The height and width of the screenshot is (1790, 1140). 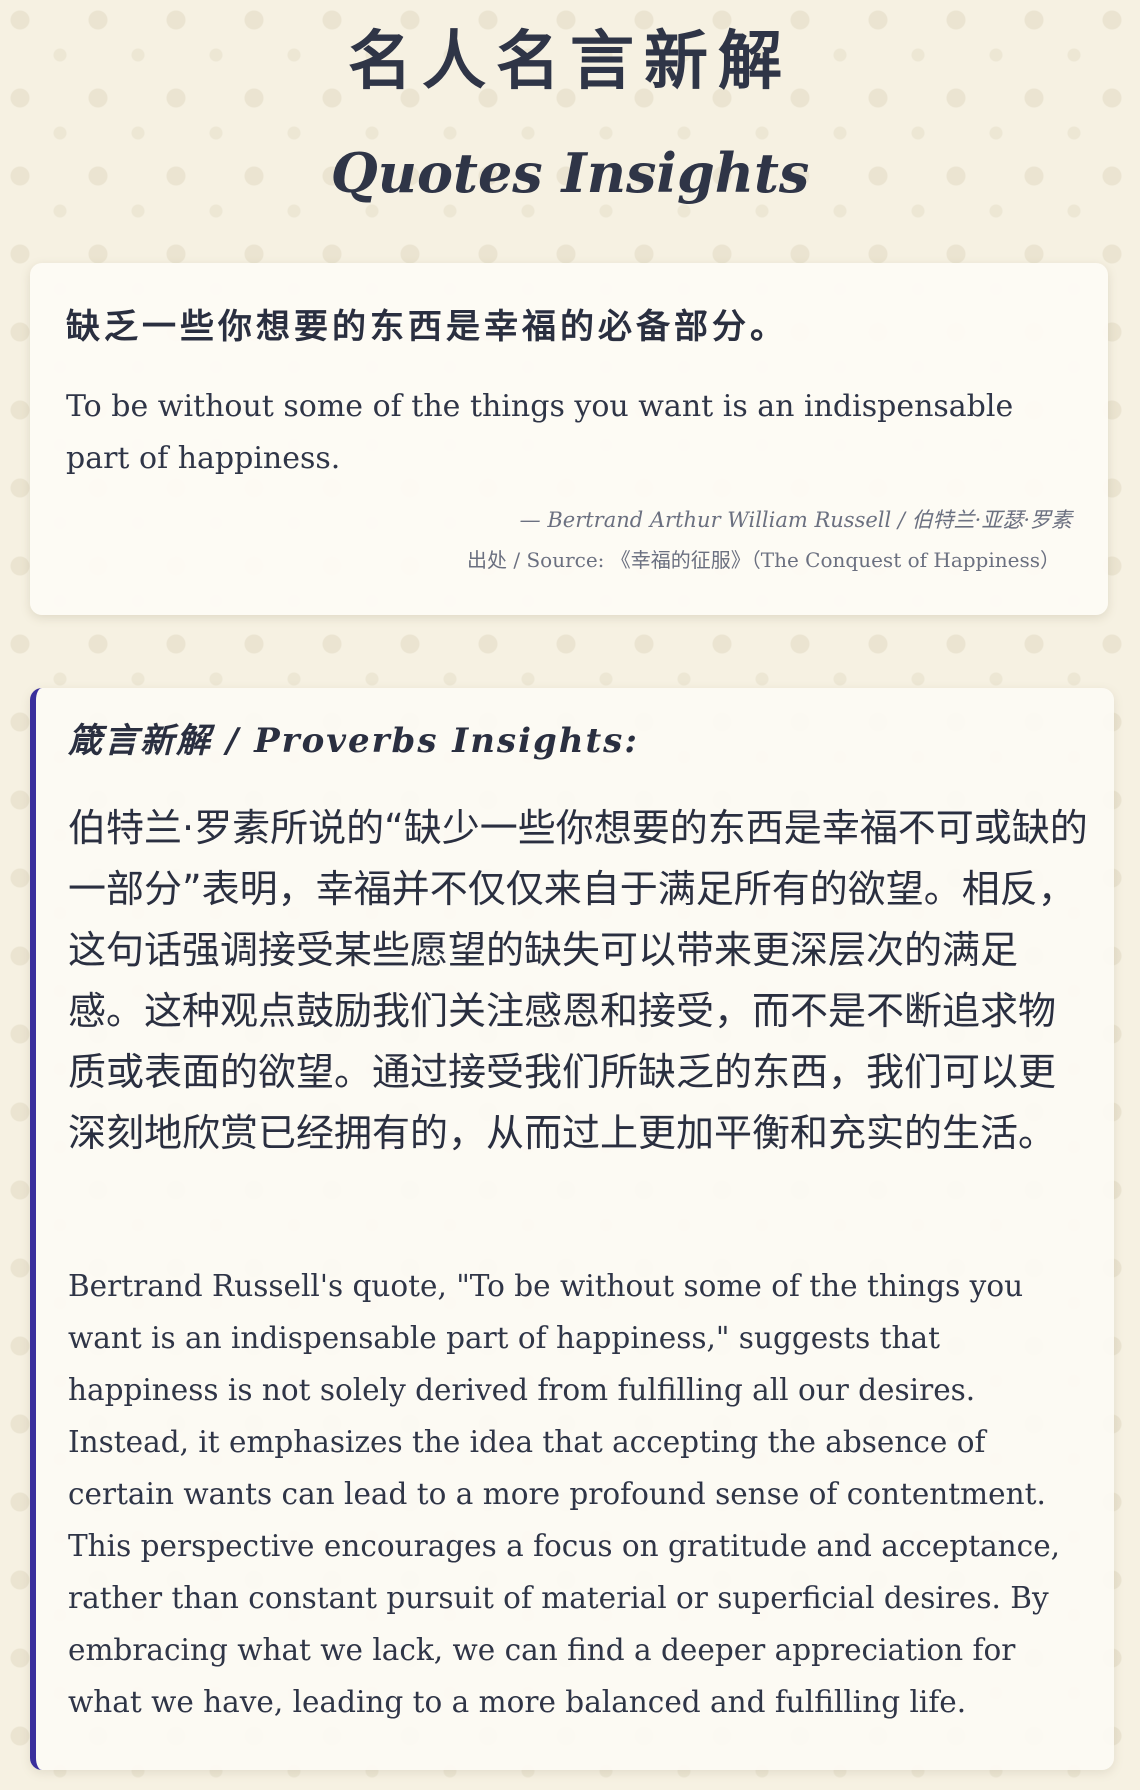 What do you see at coordinates (570, 61) in the screenshot?
I see `page-title-chinese: 名人名言新解` at bounding box center [570, 61].